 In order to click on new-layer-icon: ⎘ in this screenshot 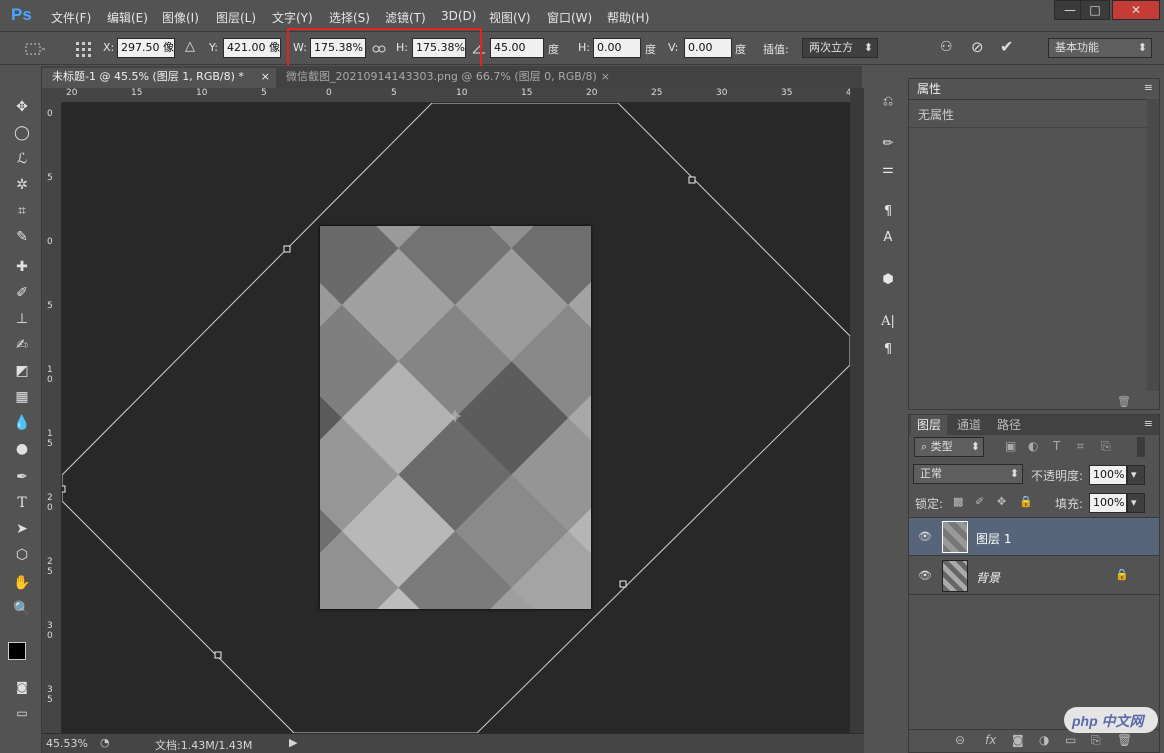, I will do `click(1096, 740)`.